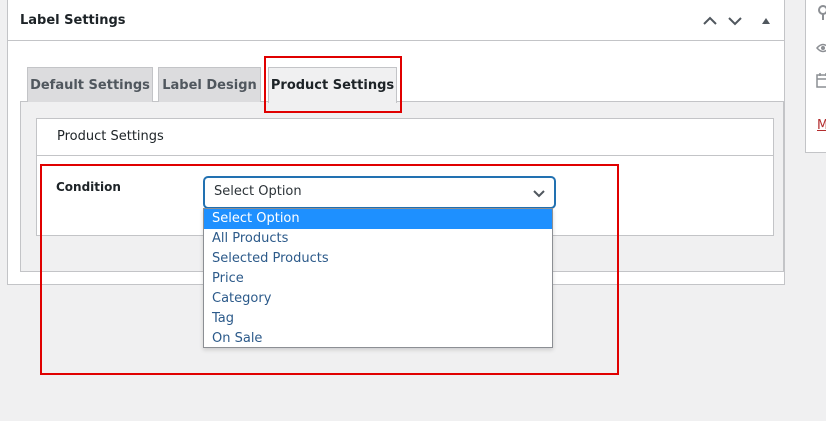 The height and width of the screenshot is (421, 826). I want to click on panel-title: Product Settings, so click(405, 137).